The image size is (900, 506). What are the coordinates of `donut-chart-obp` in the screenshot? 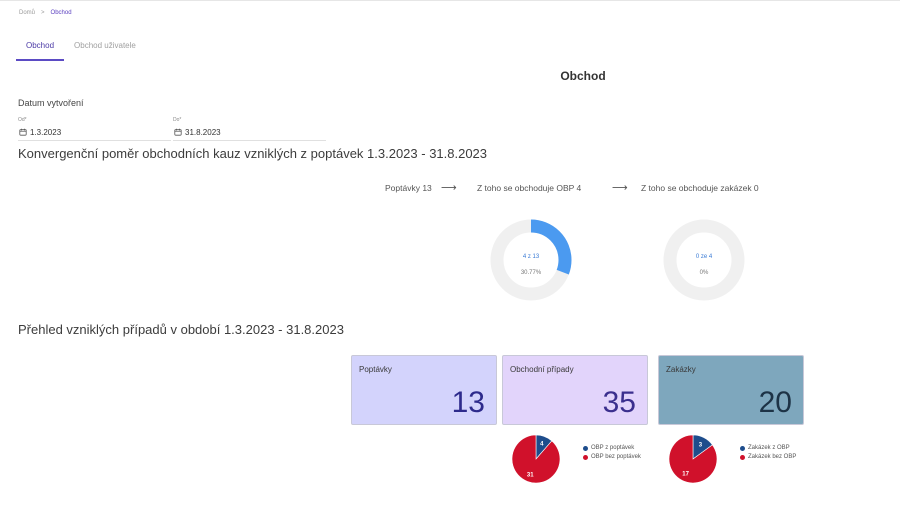 It's located at (531, 260).